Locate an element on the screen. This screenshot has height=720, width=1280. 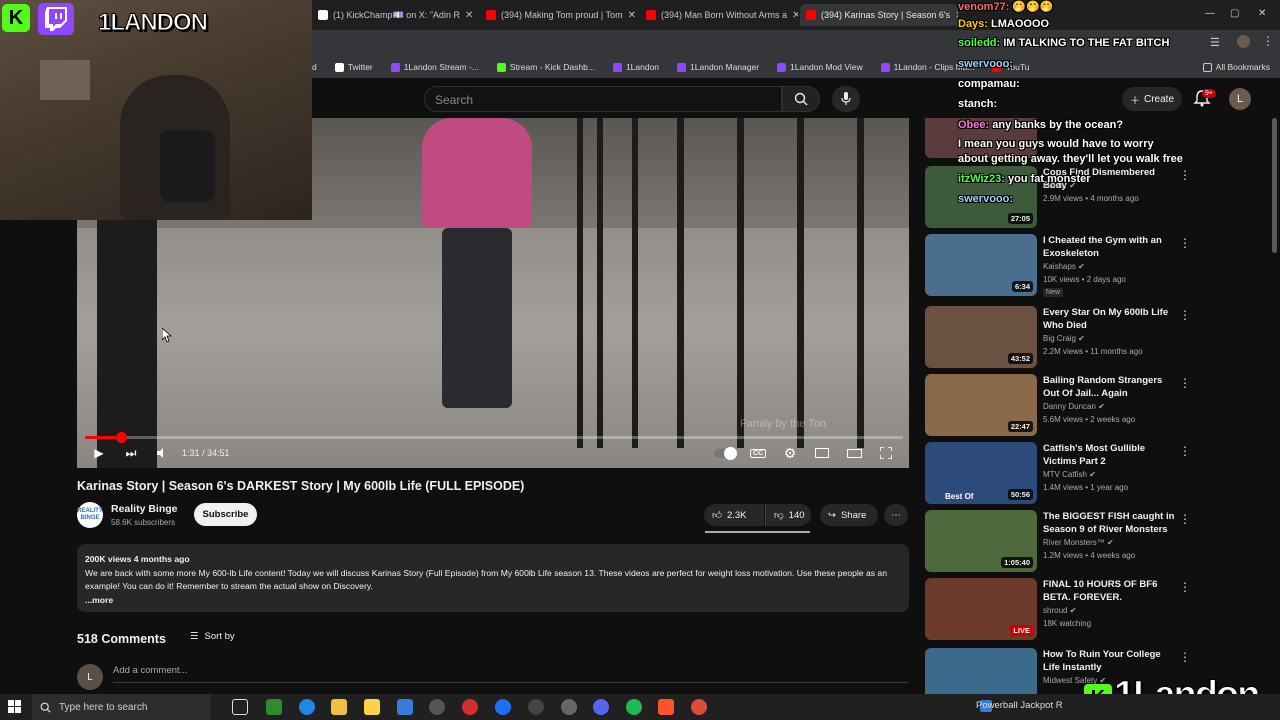
video-thumbnail: Best Of 50:56 is located at coordinates (981, 473).